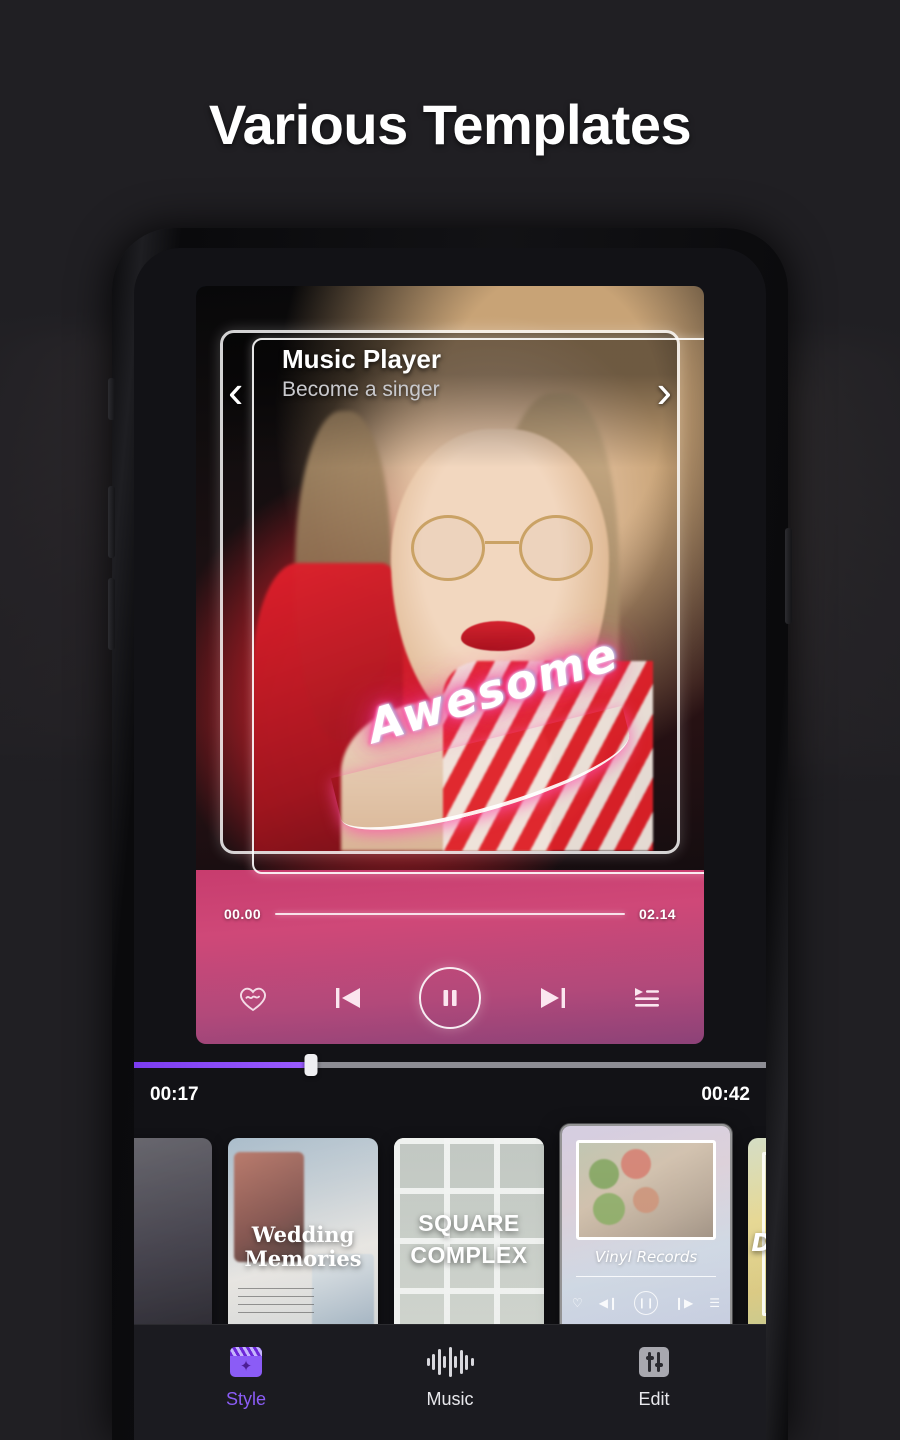 This screenshot has height=1440, width=900. I want to click on timeline-start-time: 00:17, so click(174, 1094).